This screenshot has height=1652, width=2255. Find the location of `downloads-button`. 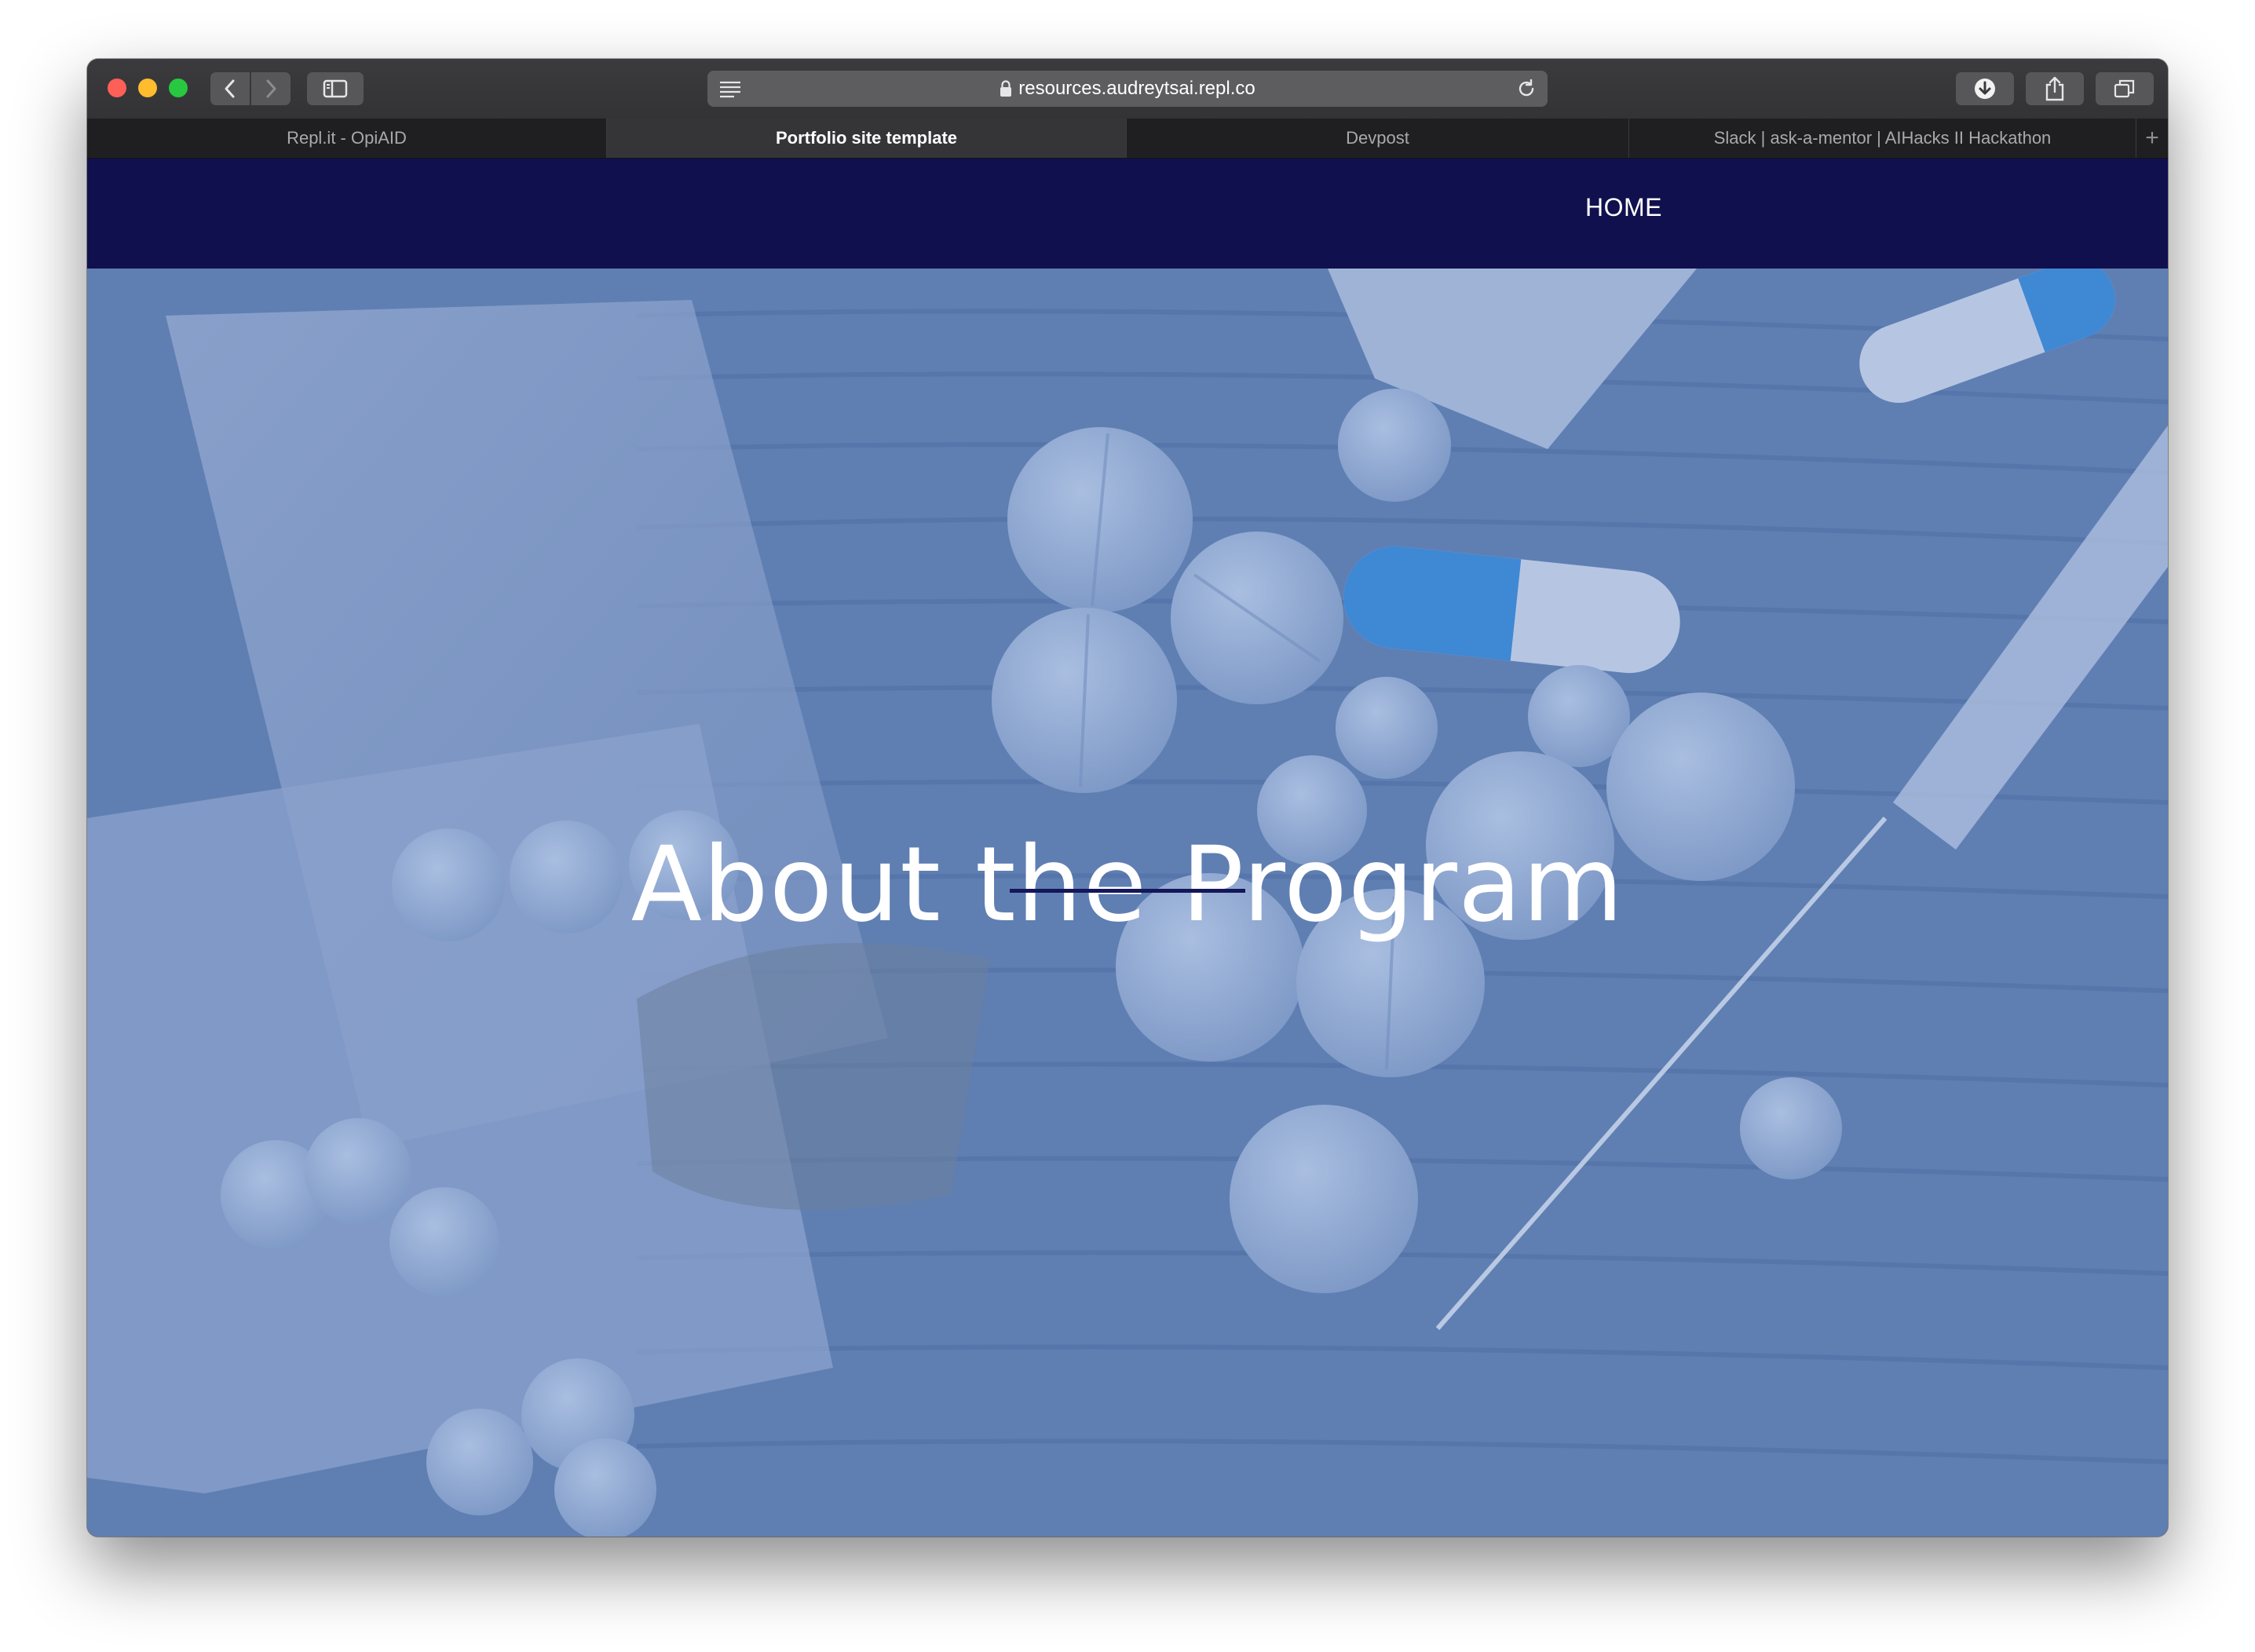

downloads-button is located at coordinates (1985, 88).